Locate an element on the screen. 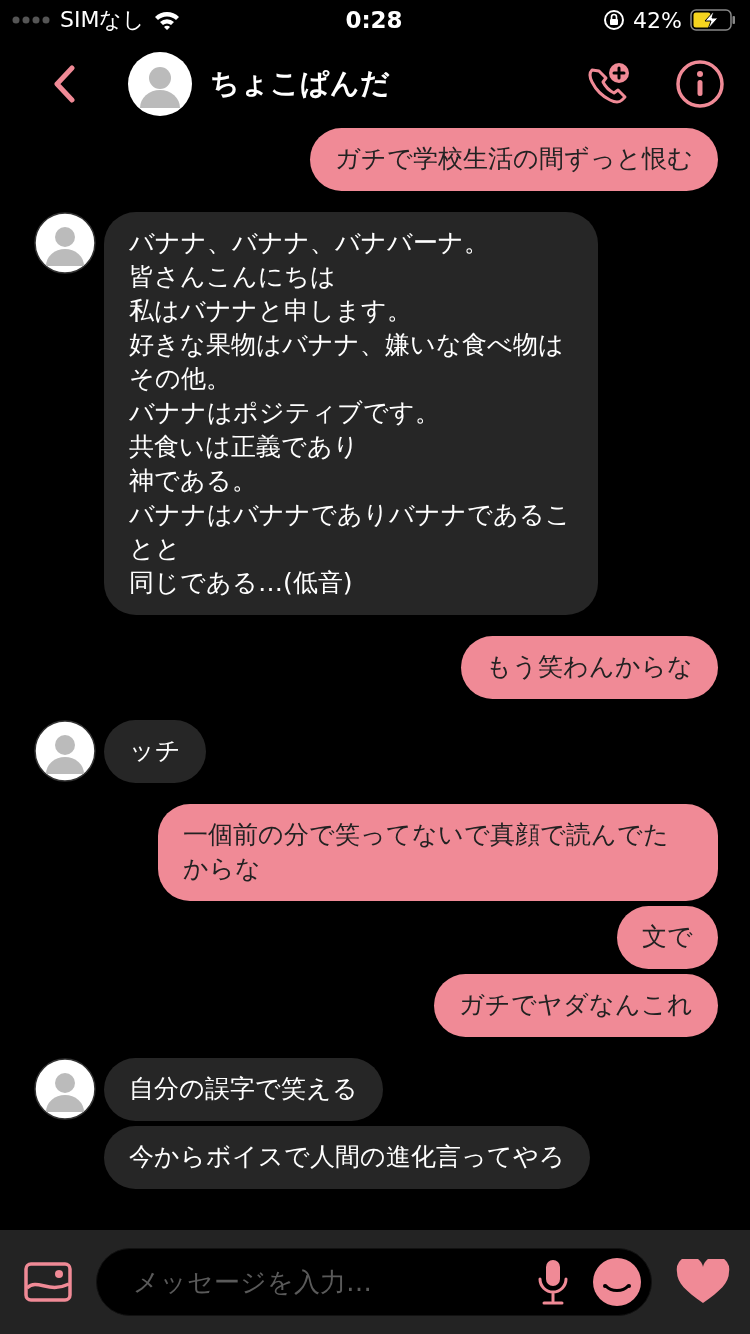  battery-icon is located at coordinates (713, 20).